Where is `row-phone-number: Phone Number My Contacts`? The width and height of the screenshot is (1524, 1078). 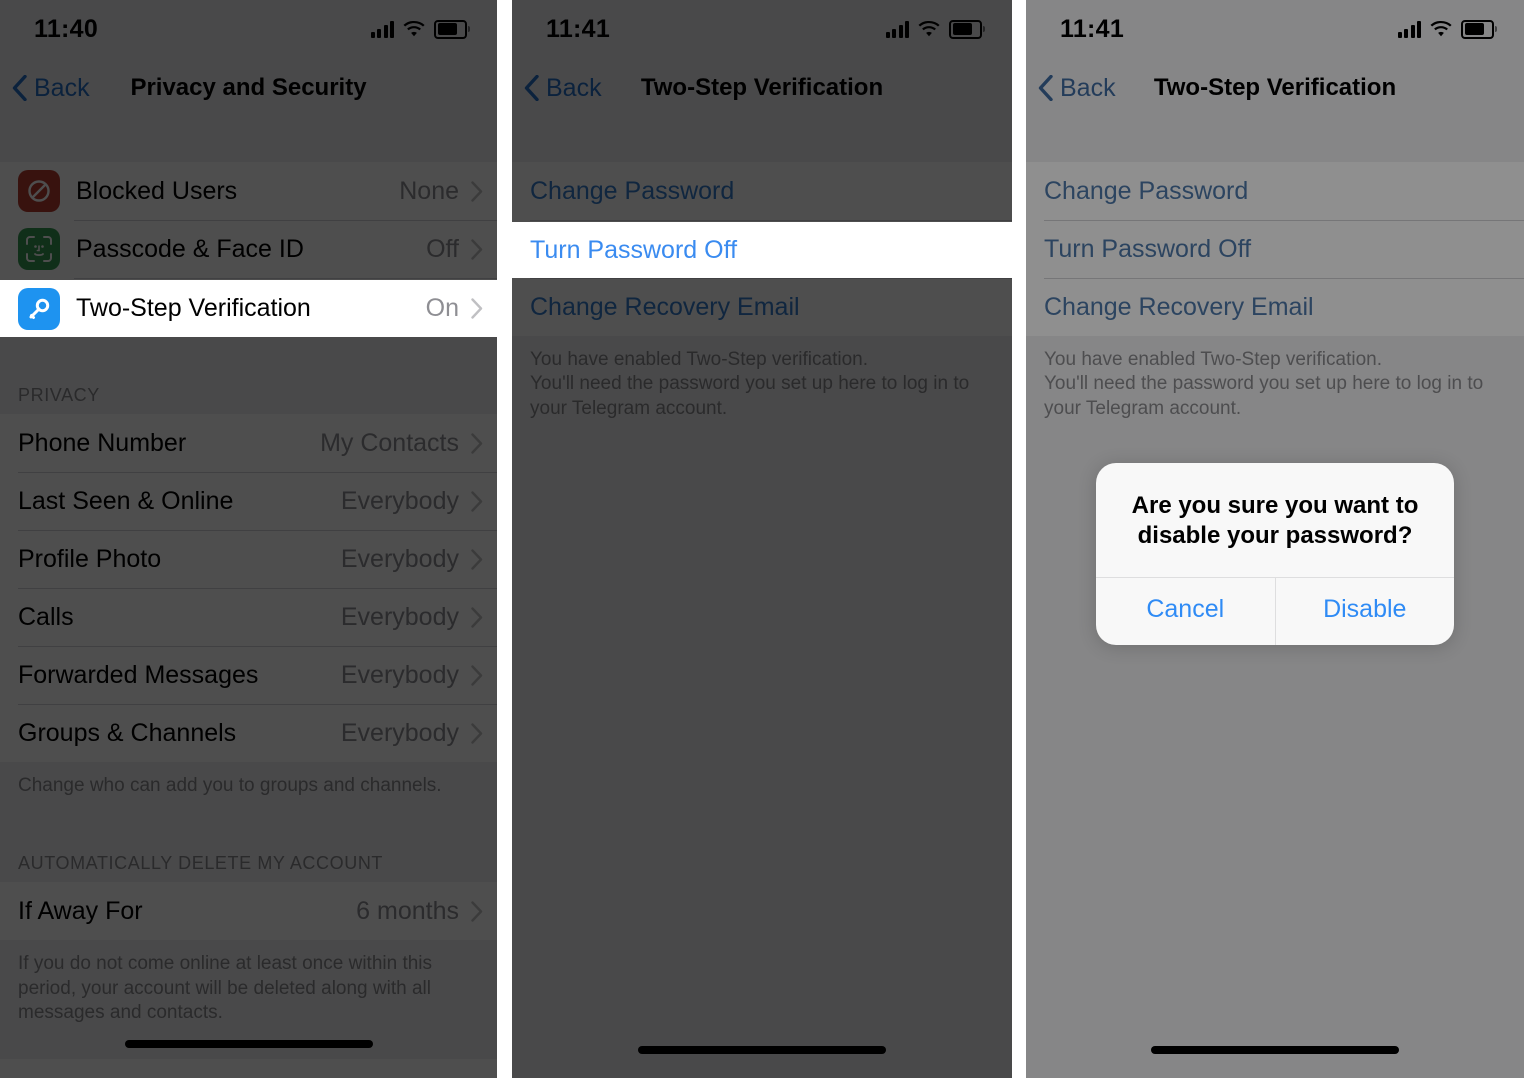
row-phone-number: Phone Number My Contacts is located at coordinates (248, 443).